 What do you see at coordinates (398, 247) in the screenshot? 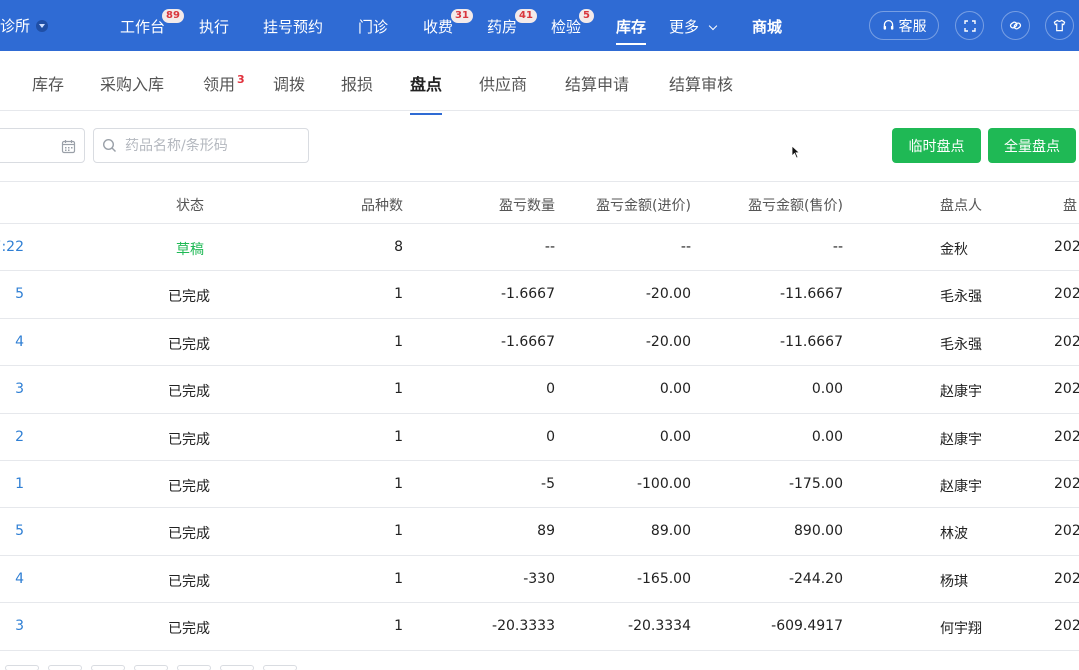
I see `variety-count-cell: 8` at bounding box center [398, 247].